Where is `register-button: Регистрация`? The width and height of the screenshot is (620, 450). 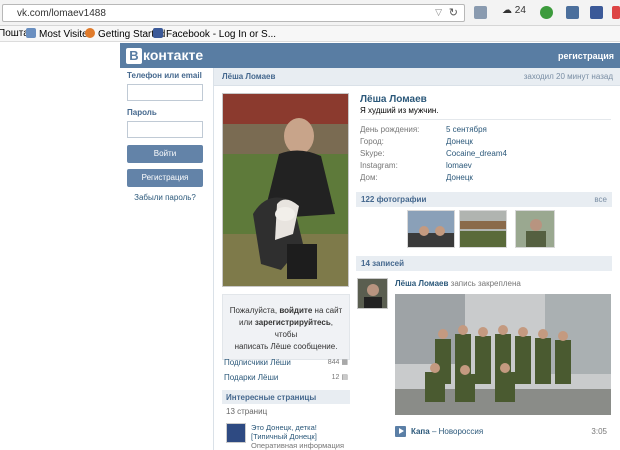 register-button: Регистрация is located at coordinates (165, 178).